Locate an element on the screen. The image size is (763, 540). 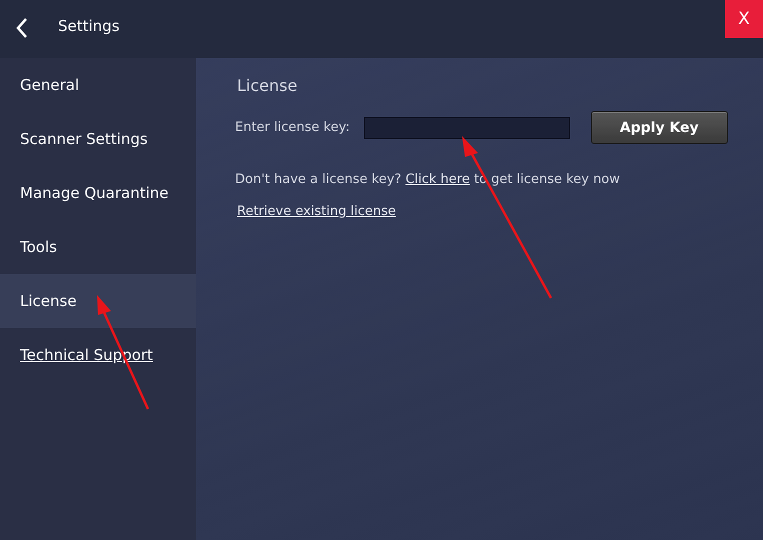
retrieve-license-link: Retrieve existing license is located at coordinates (316, 211).